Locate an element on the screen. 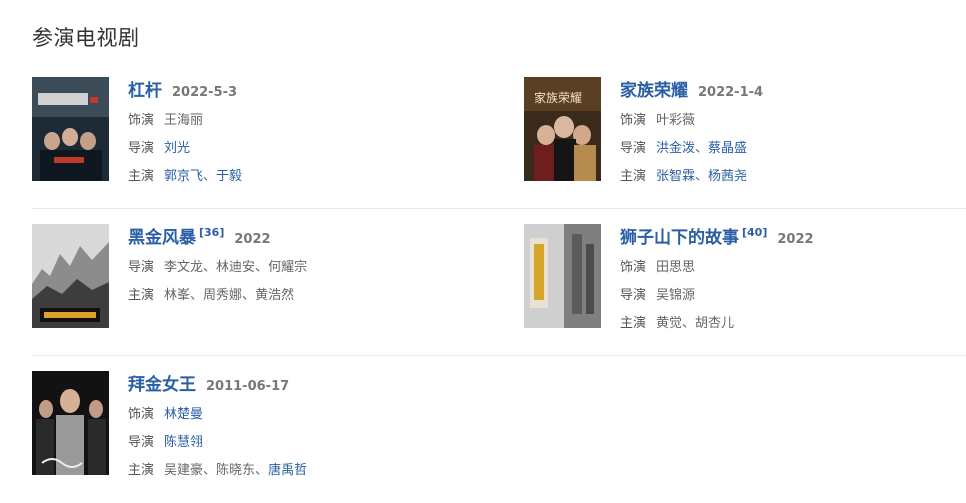  show-poster: 家族荣耀 is located at coordinates (562, 129).